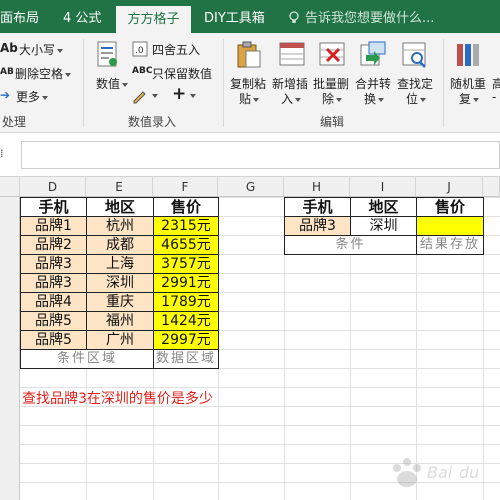 The image size is (500, 500). Describe the element at coordinates (186, 245) in the screenshot. I see `table-cell-price: 4655元` at that location.